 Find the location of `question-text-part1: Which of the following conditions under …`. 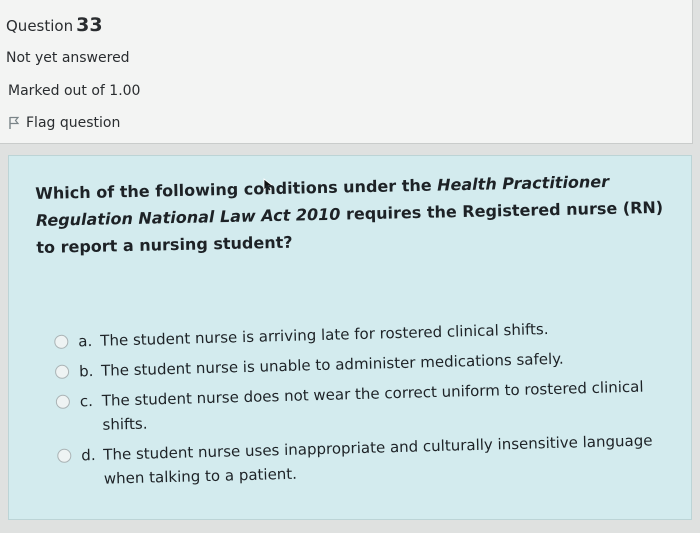

question-text-part1: Which of the following conditions under … is located at coordinates (236, 189).